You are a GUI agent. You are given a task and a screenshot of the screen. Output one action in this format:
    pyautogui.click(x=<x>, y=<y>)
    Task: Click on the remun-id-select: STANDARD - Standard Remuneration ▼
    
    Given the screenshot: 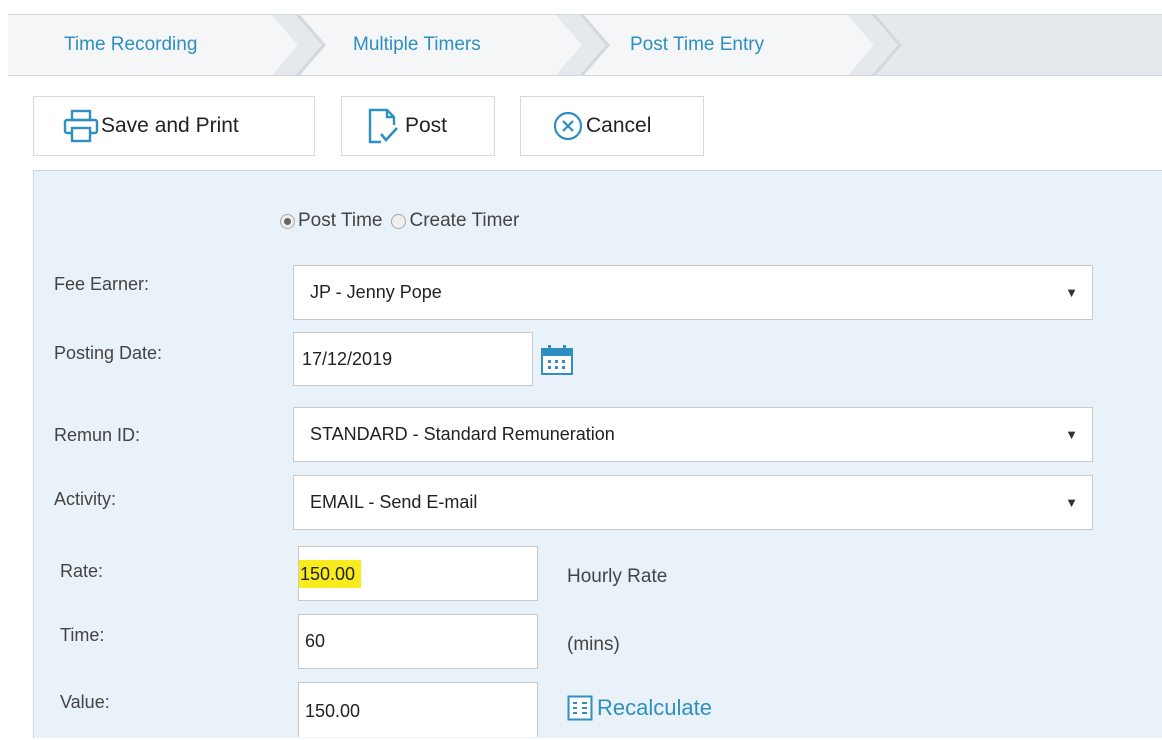 What is the action you would take?
    pyautogui.click(x=693, y=434)
    